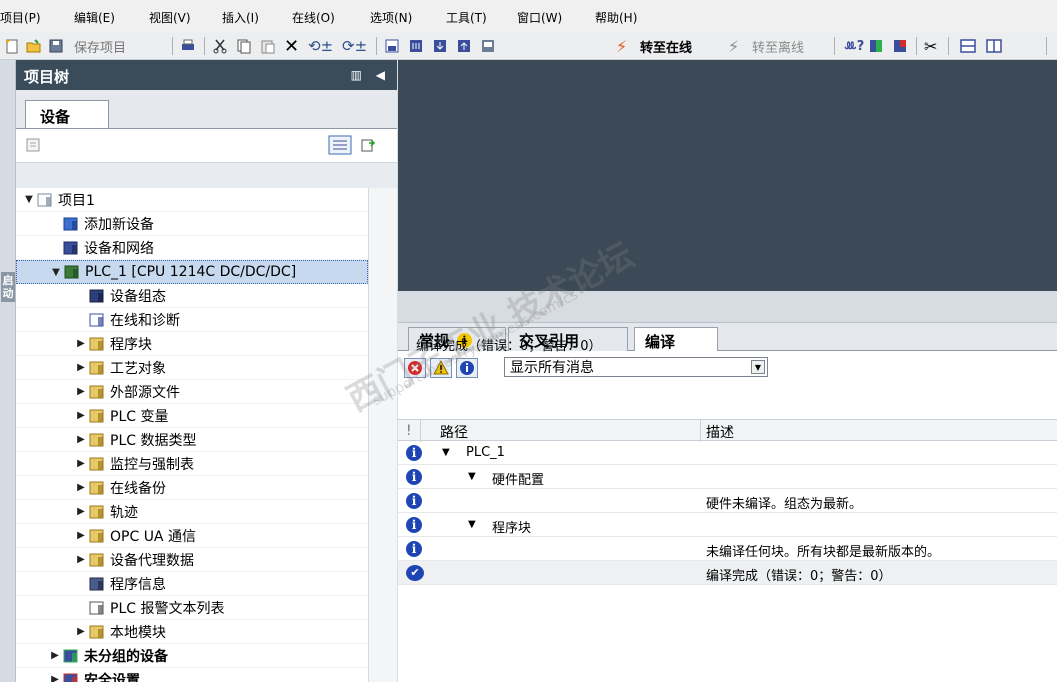 The image size is (1057, 682). I want to click on tree-item: ▶ OPC UA 通信, so click(192, 536).